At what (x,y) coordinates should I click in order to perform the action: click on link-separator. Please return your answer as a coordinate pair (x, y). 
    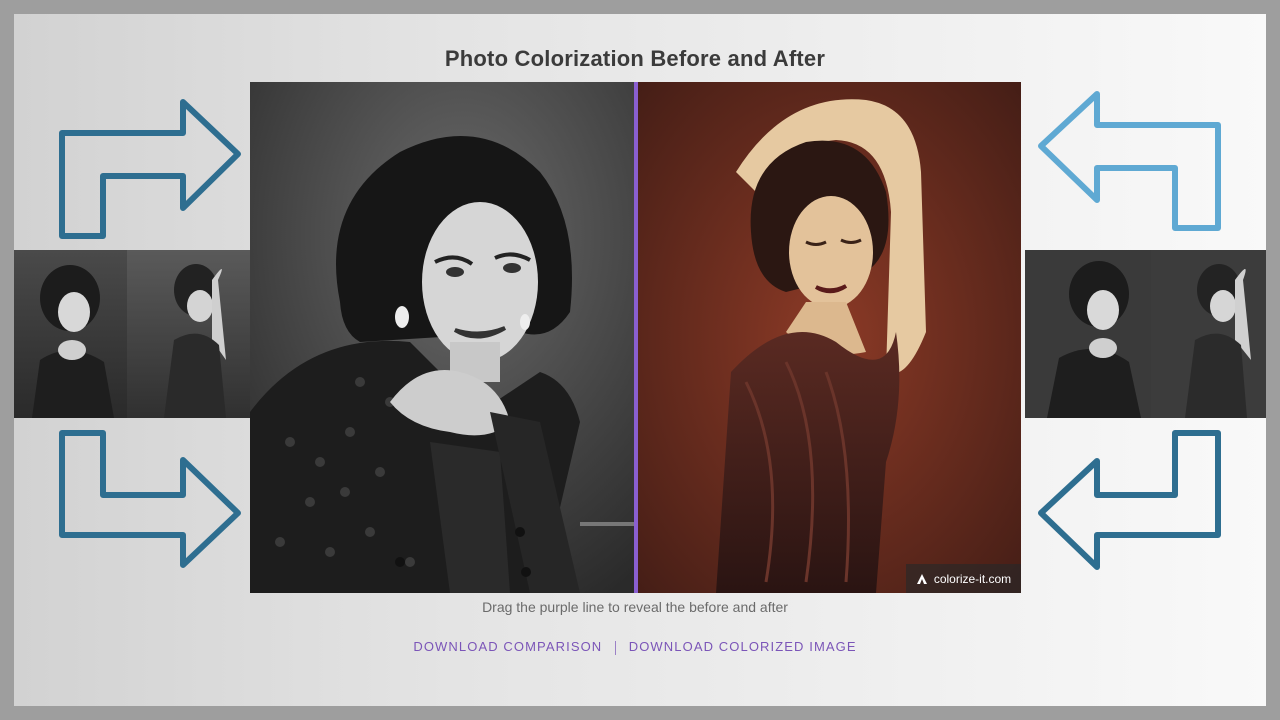
    Looking at the image, I should click on (616, 647).